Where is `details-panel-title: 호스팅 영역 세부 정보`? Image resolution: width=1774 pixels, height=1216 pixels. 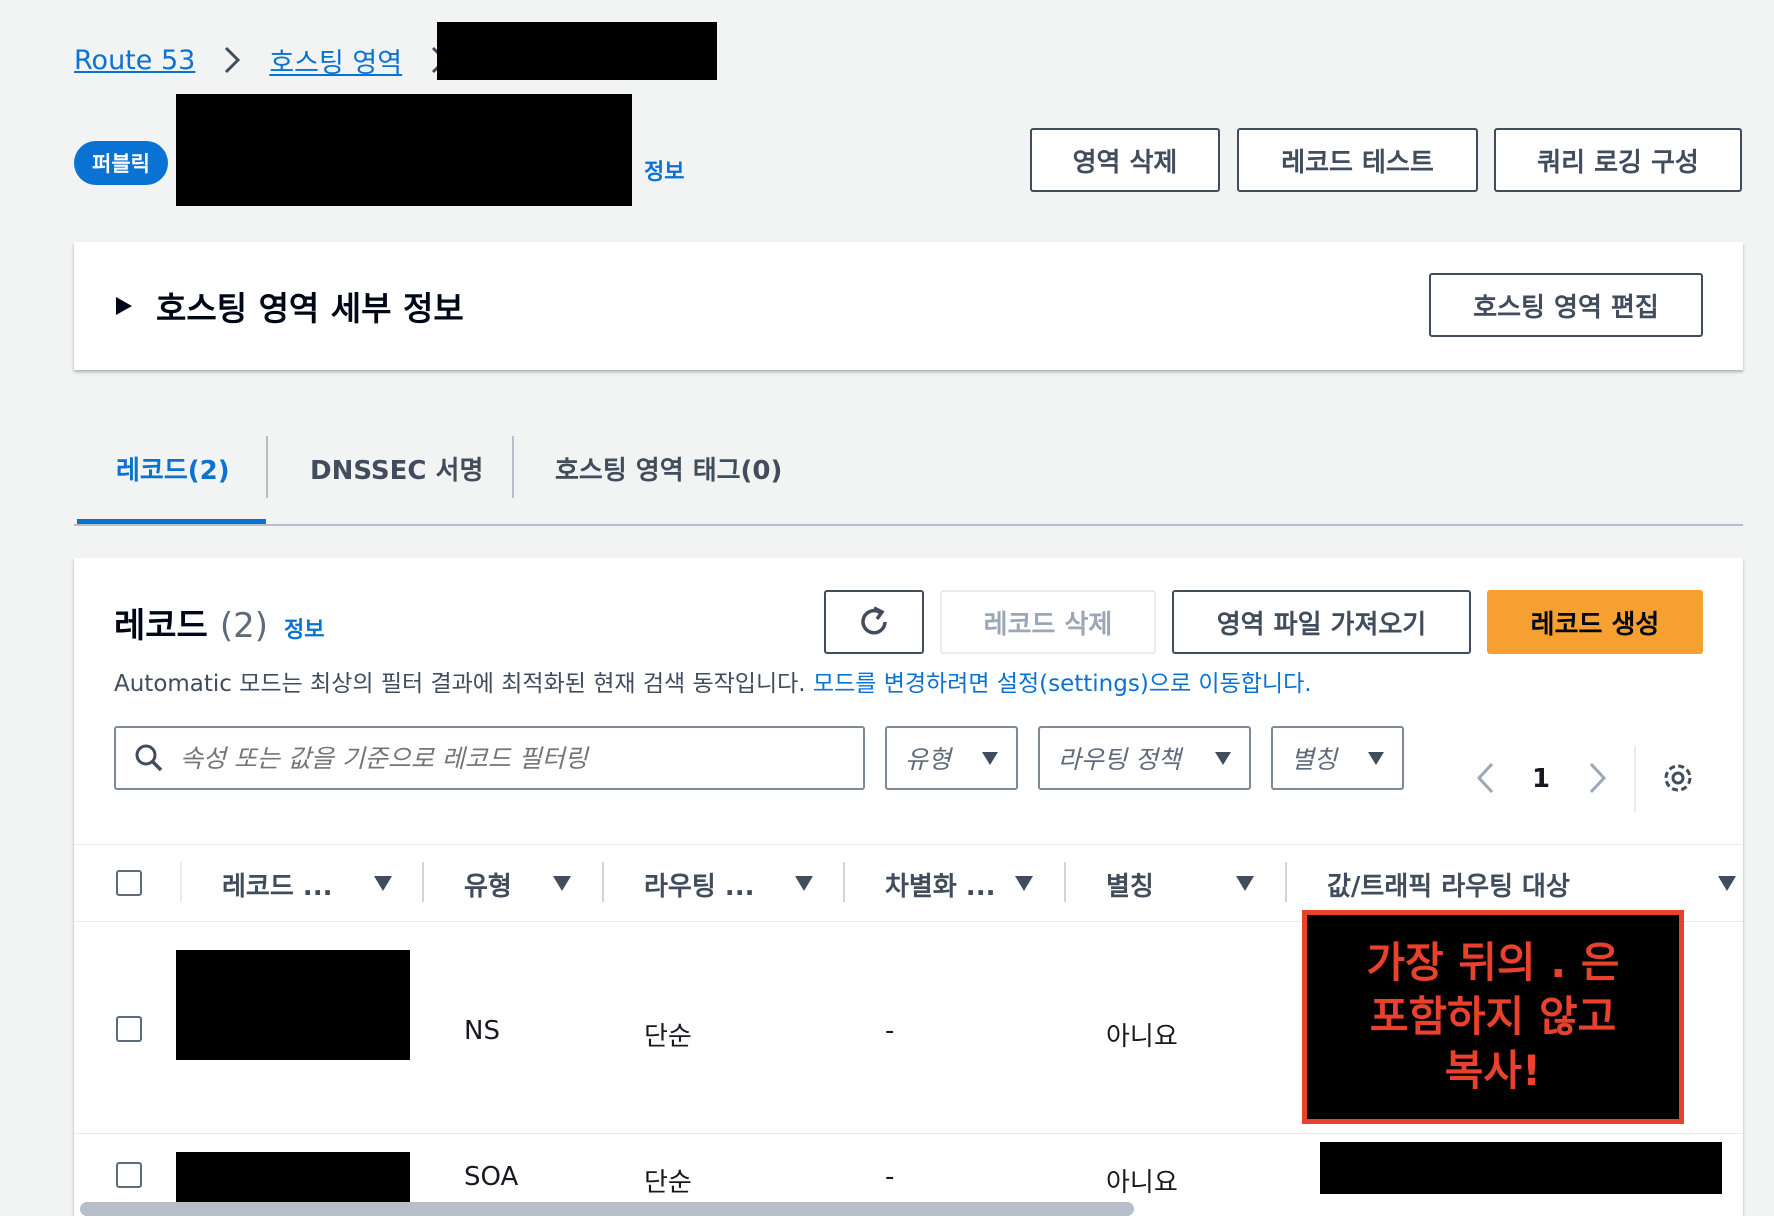 details-panel-title: 호스팅 영역 세부 정보 is located at coordinates (310, 308).